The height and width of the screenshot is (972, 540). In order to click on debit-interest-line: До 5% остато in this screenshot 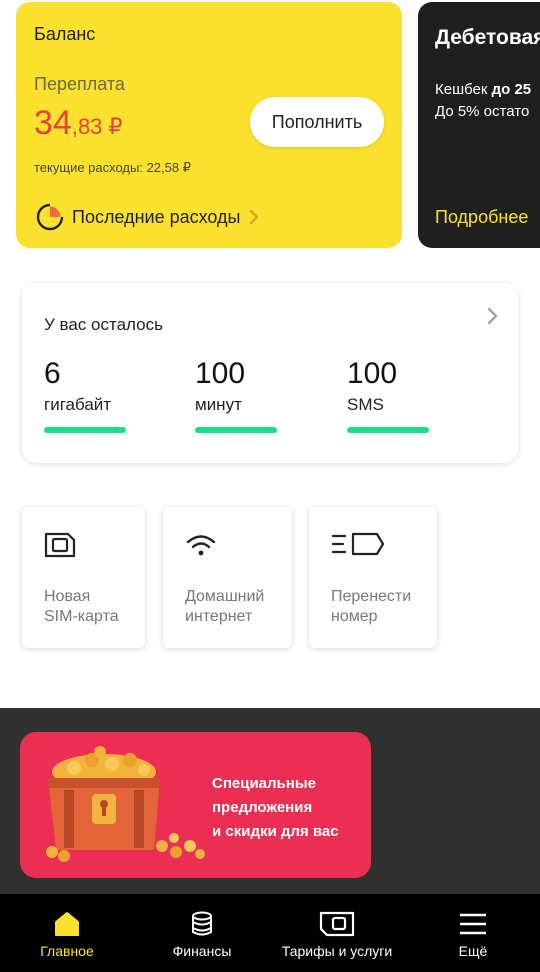, I will do `click(482, 111)`.